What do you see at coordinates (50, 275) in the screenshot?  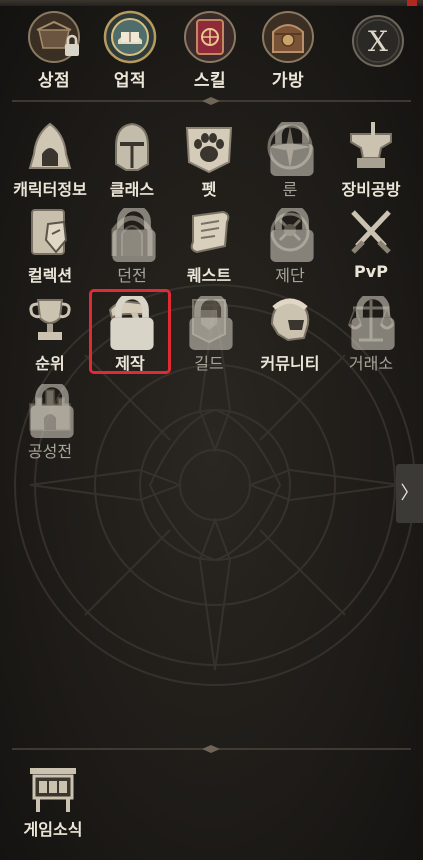 I see `menu-collection-label: 컬렉션` at bounding box center [50, 275].